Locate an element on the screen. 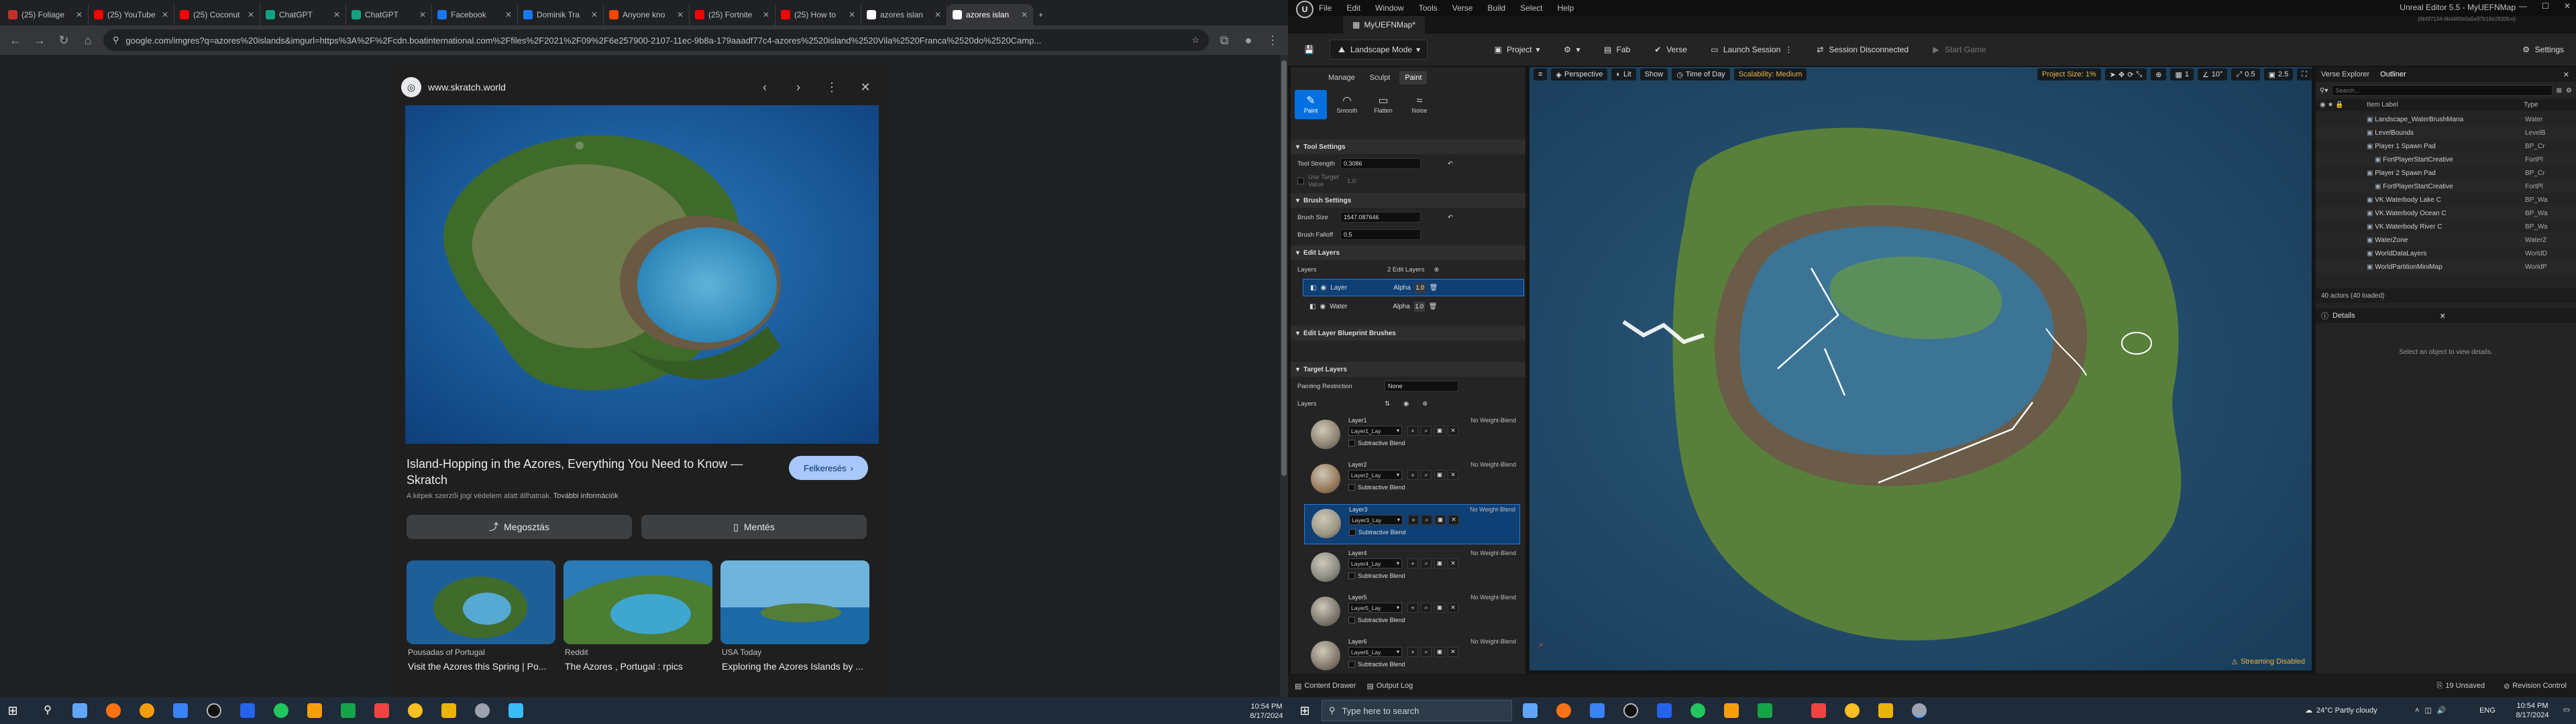 The height and width of the screenshot is (724, 2576). delete-icon: 🗑 is located at coordinates (1434, 288).